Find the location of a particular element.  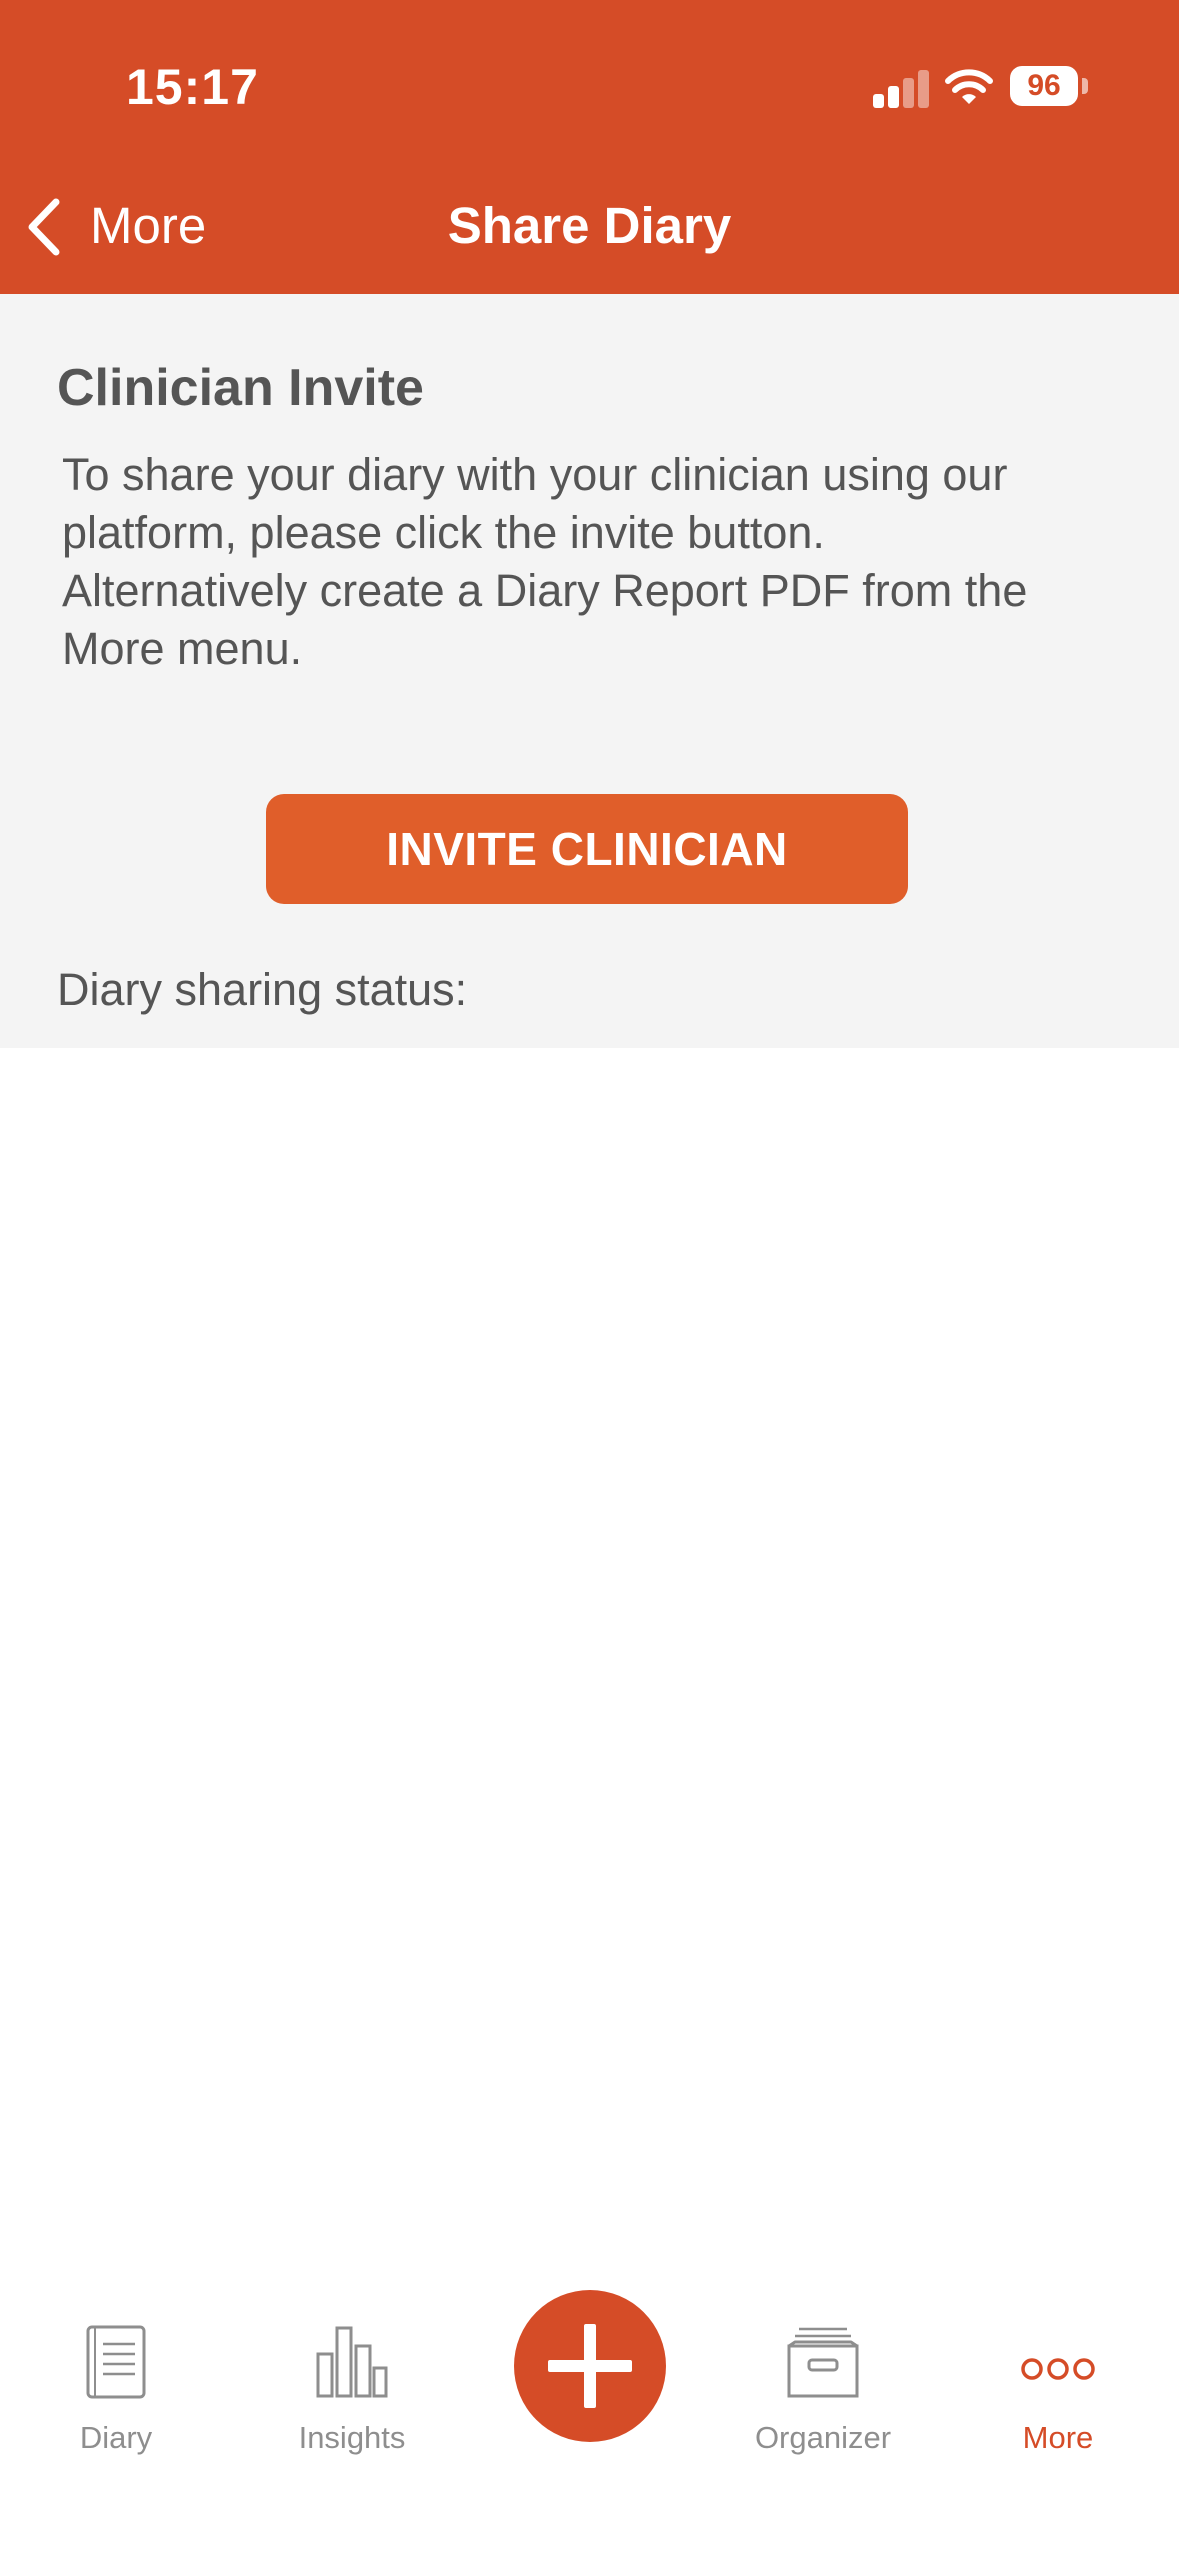

tab-insights-label: Insights is located at coordinates (352, 2437).